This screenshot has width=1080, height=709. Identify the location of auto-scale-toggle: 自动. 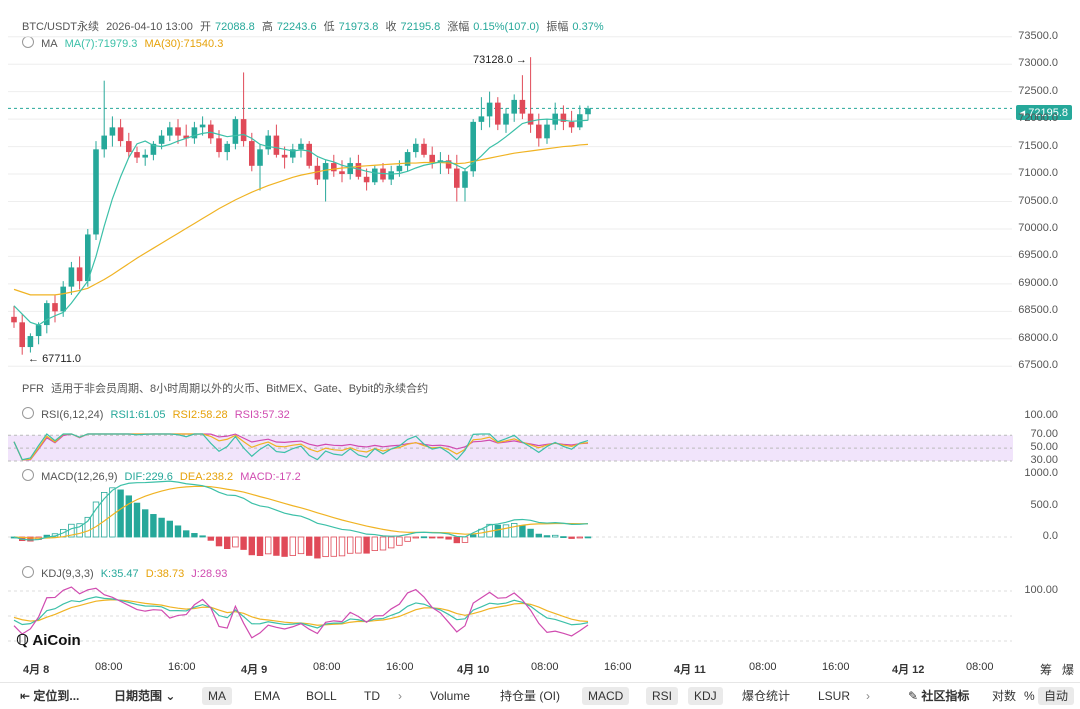
(1056, 696).